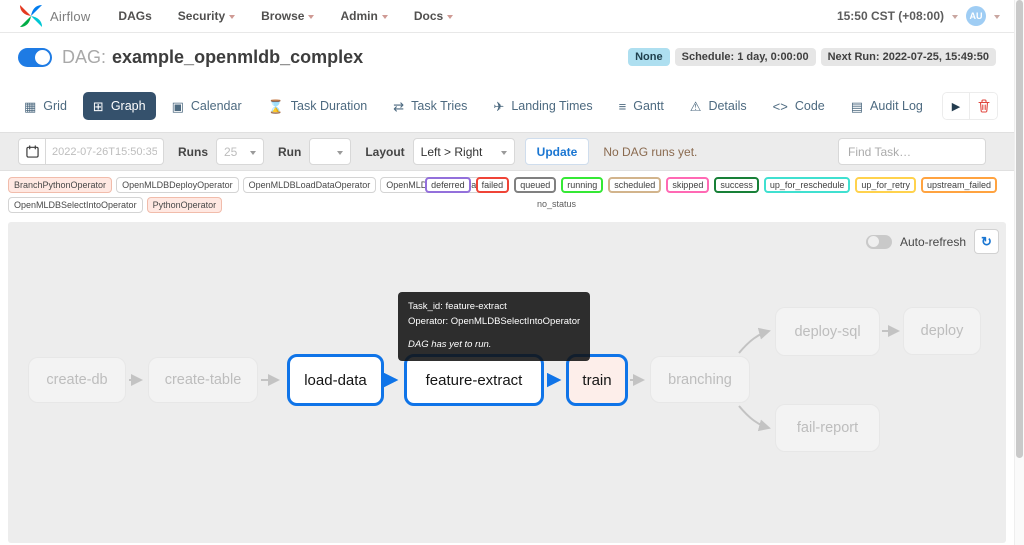 Image resolution: width=1024 pixels, height=545 pixels. I want to click on vertical-scrollbar, so click(1019, 272).